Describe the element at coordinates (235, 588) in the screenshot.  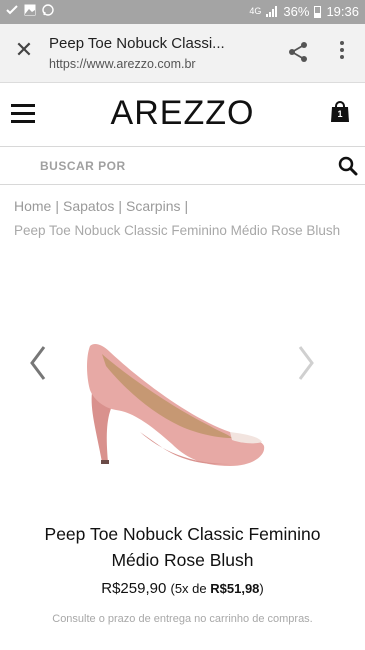
I see `installments-value: R$51,98` at that location.